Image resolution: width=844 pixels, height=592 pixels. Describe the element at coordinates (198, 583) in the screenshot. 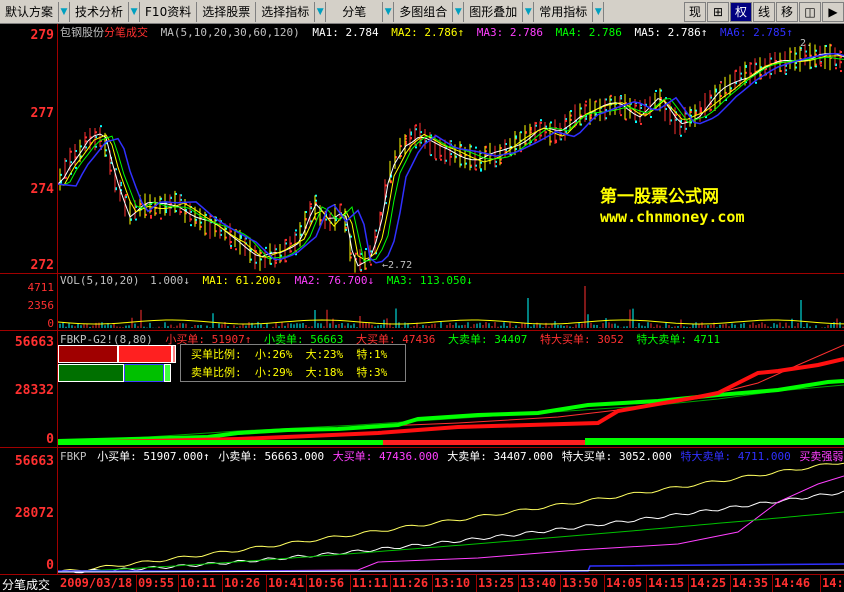

I see `time-label: 10:11` at that location.